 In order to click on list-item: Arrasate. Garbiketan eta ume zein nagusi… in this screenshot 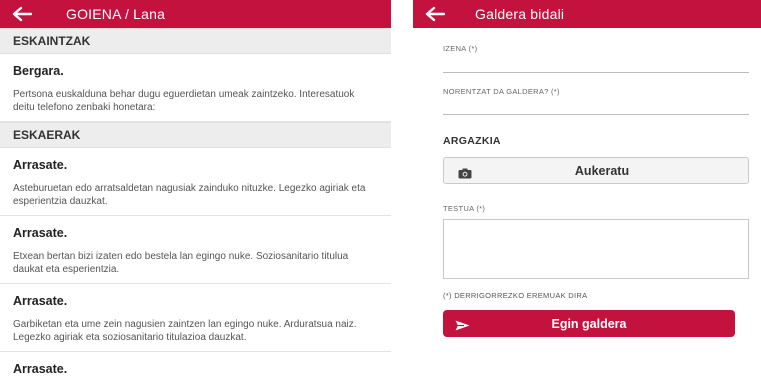, I will do `click(195, 318)`.